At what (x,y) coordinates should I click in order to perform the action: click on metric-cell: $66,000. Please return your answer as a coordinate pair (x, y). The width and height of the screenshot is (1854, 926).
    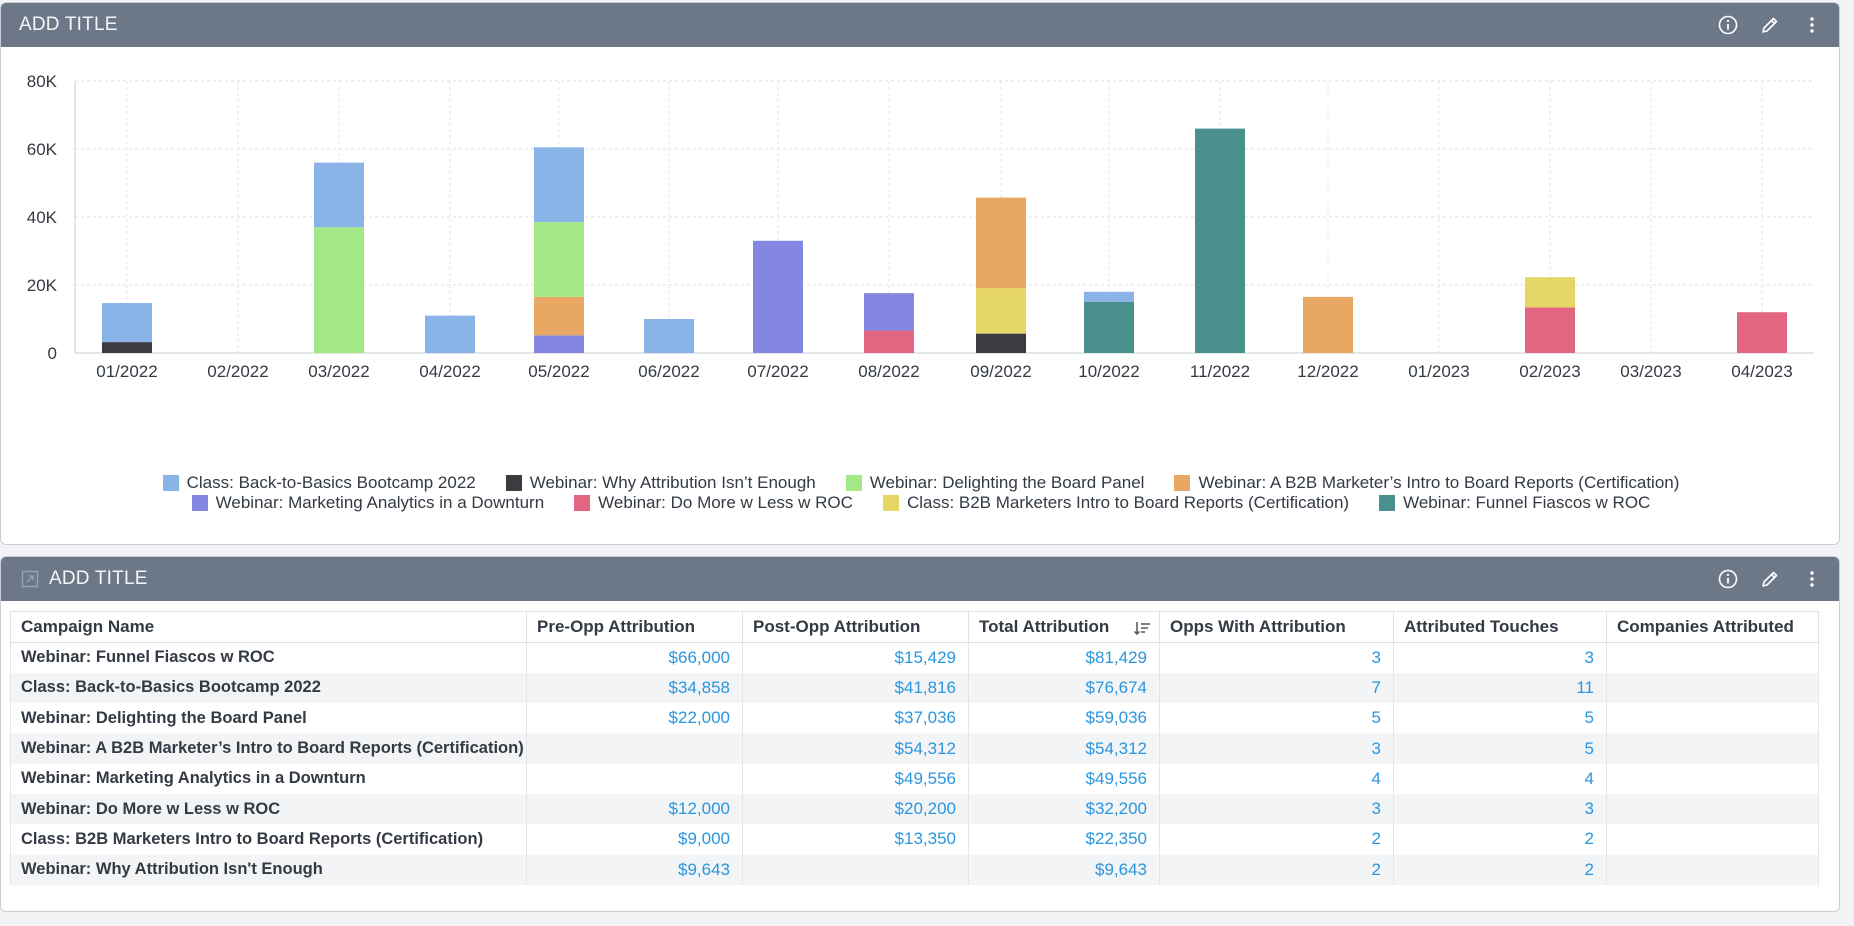
    Looking at the image, I should click on (634, 657).